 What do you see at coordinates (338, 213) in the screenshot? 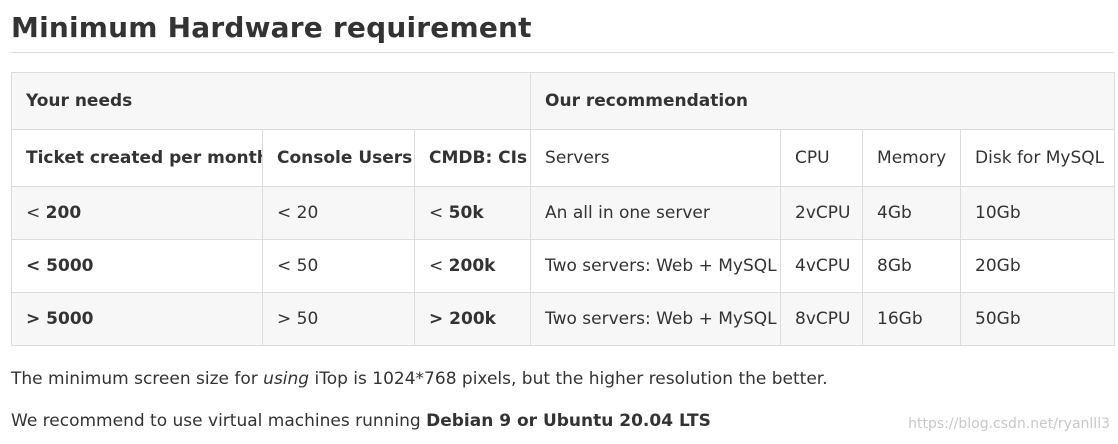
I see `console-users-cell: < 20` at bounding box center [338, 213].